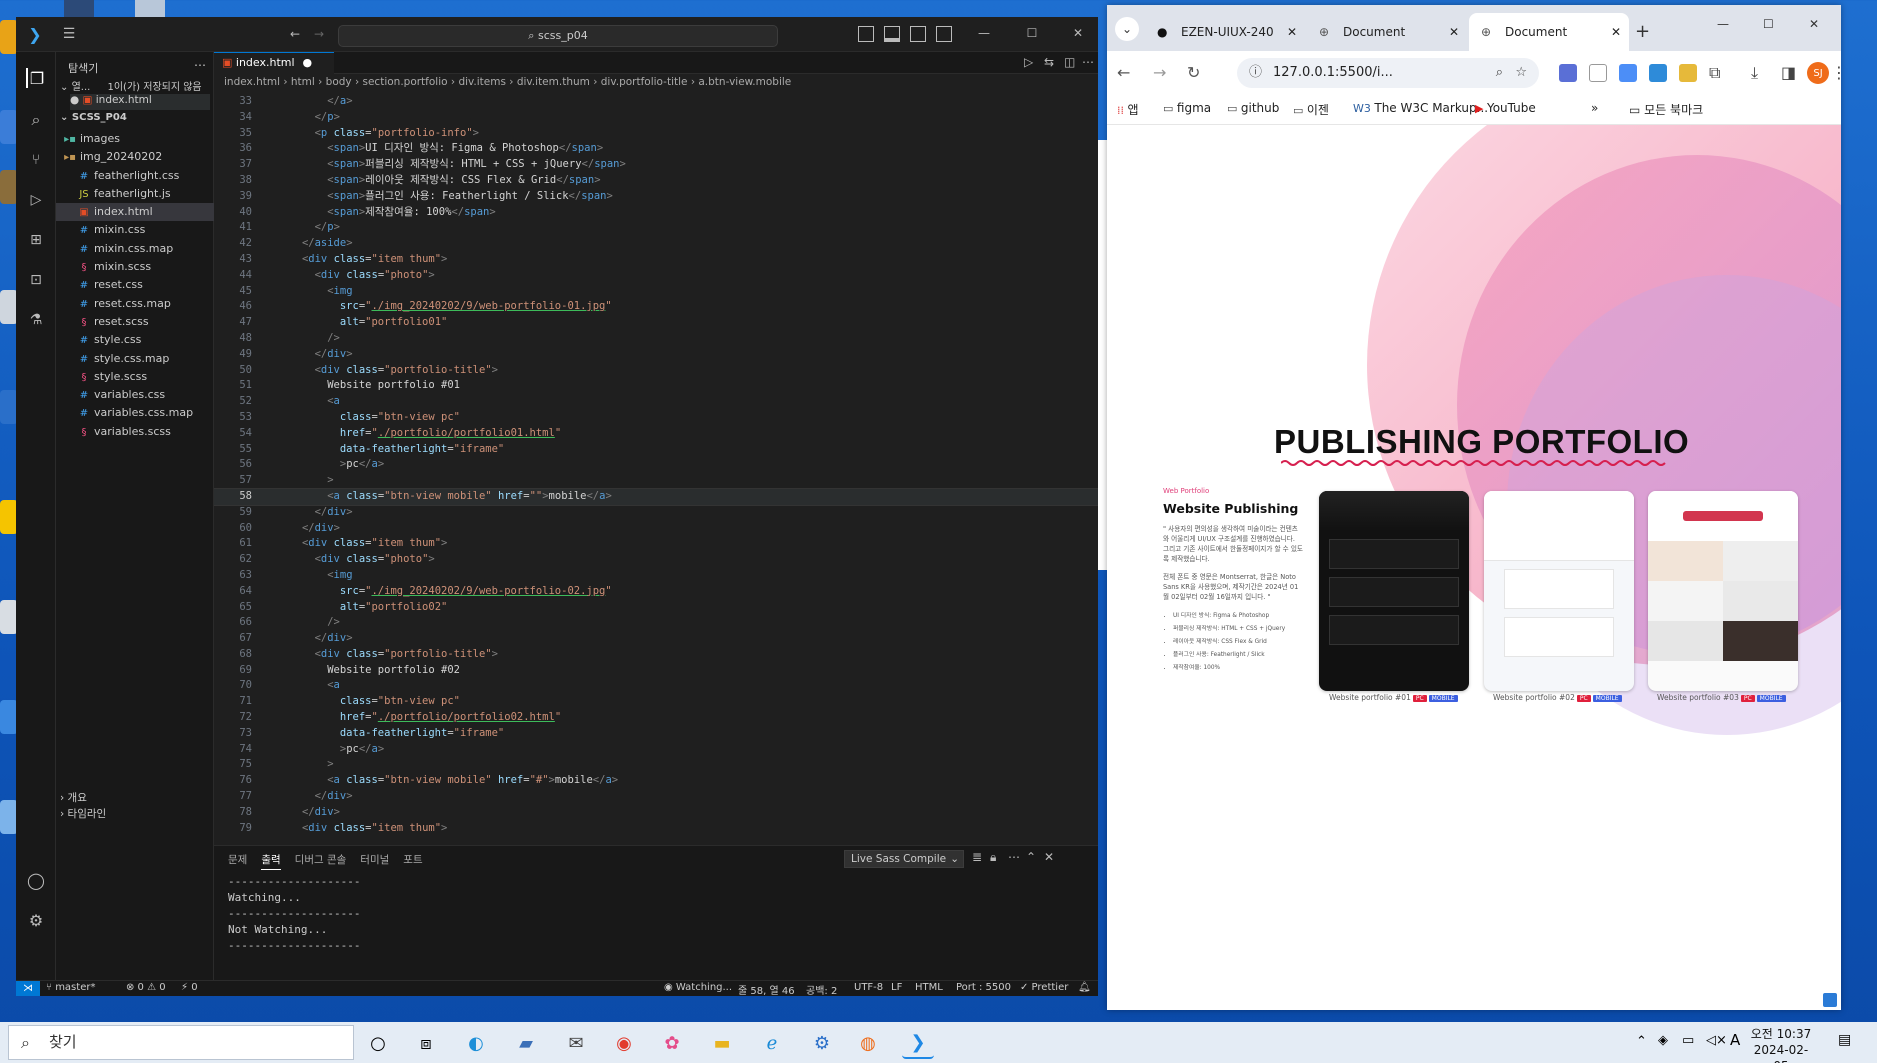 The image size is (1877, 1063). Describe the element at coordinates (1454, 32) in the screenshot. I see `close-tab-icon: ✕` at that location.